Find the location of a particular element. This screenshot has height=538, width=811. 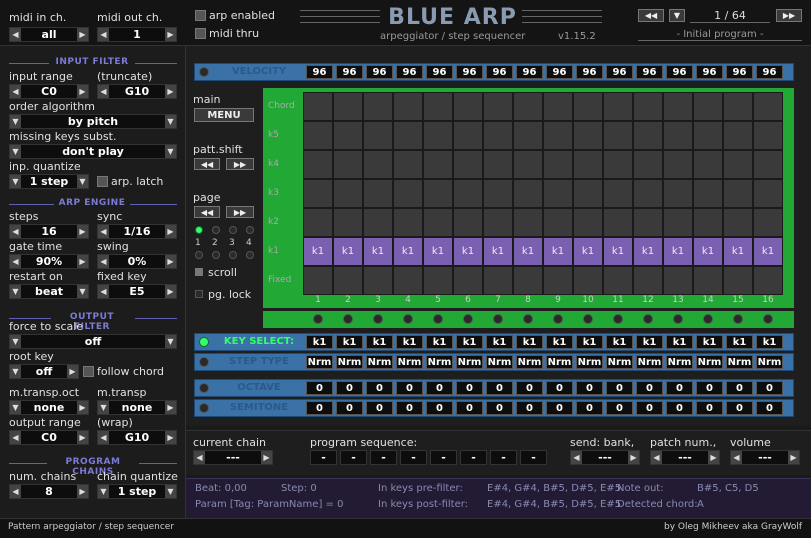

steps-select: ◀ 16 ▶ is located at coordinates (49, 231).